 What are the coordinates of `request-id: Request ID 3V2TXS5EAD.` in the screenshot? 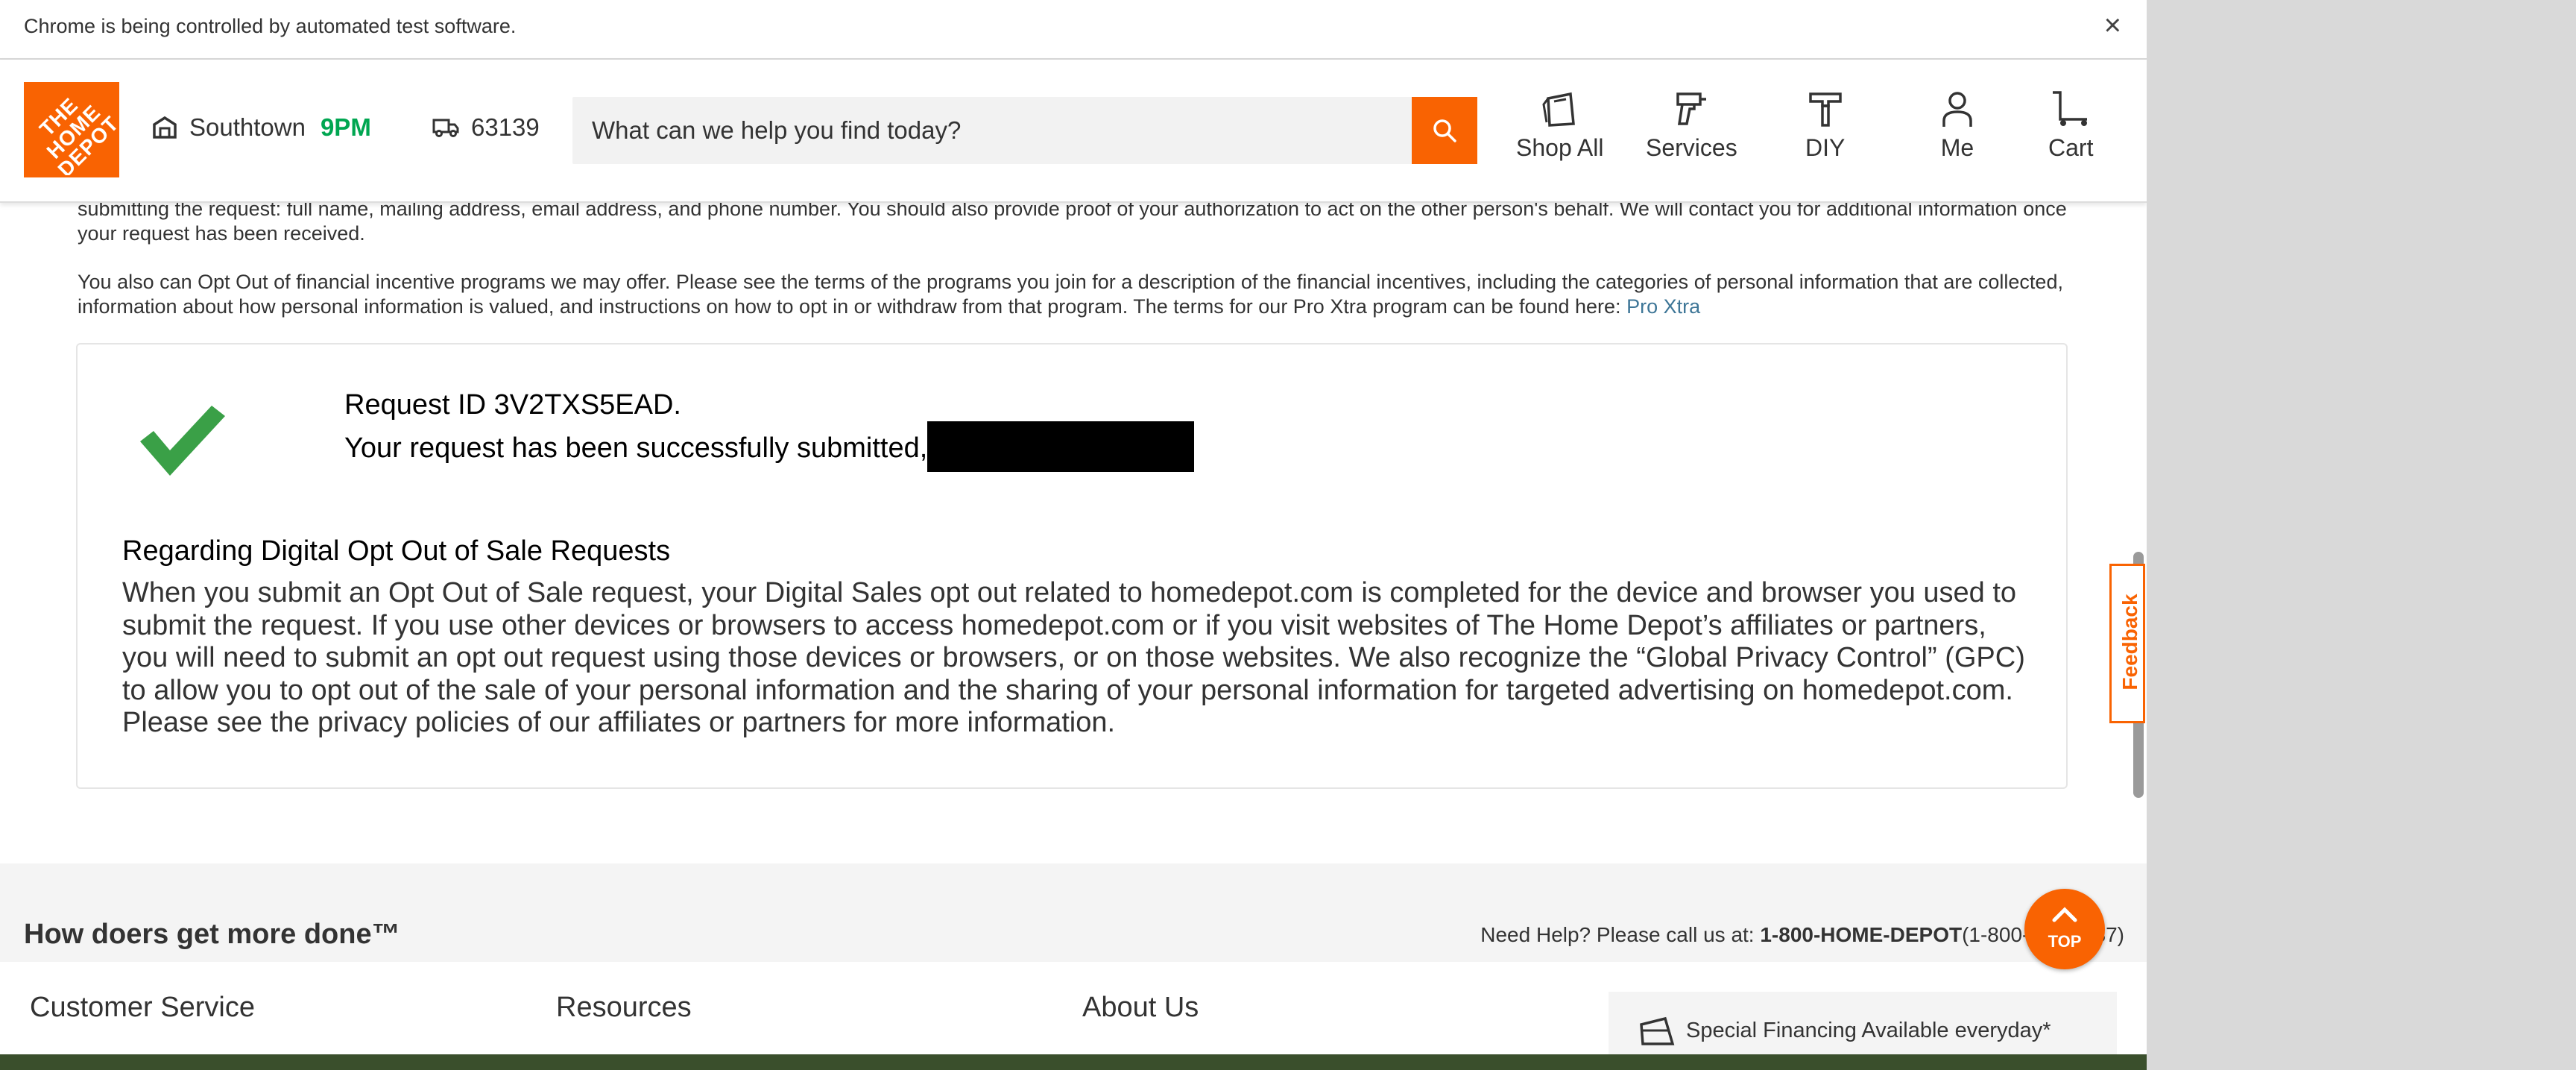 It's located at (512, 405).